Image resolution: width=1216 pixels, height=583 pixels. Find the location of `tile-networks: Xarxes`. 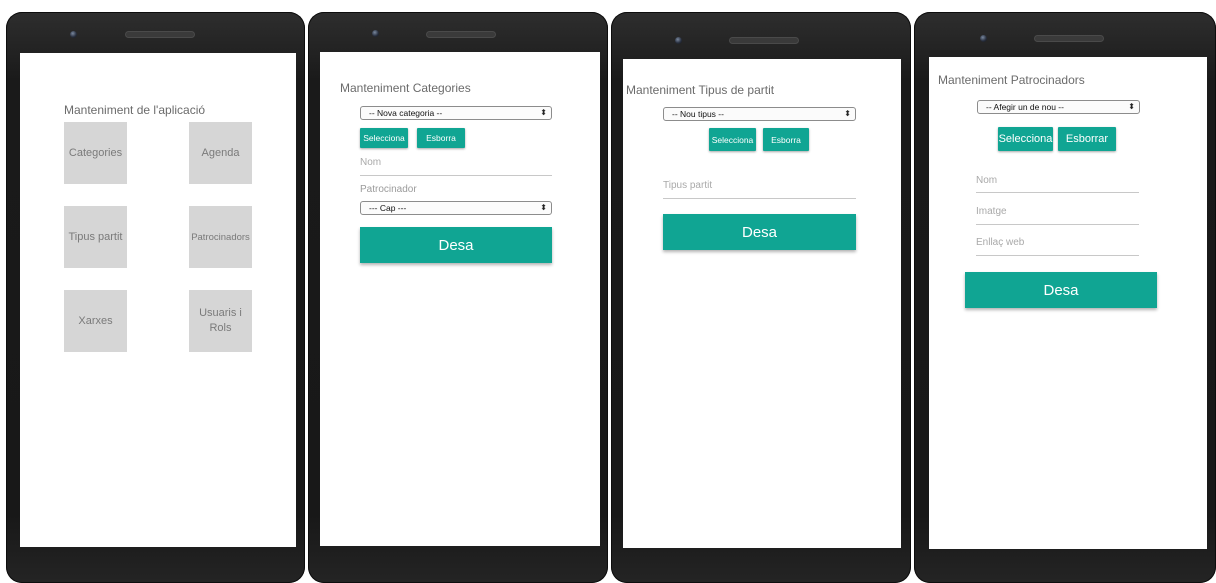

tile-networks: Xarxes is located at coordinates (95, 321).